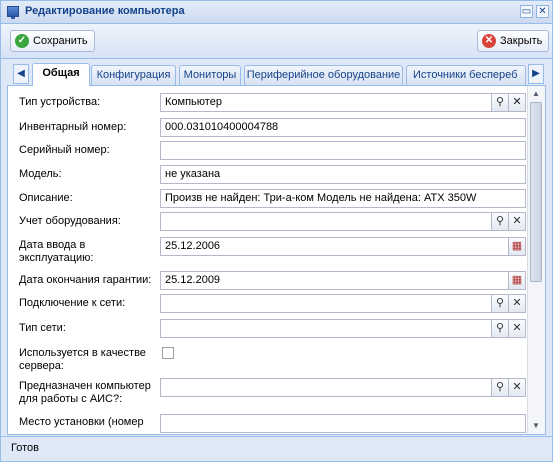 This screenshot has height=464, width=555. I want to click on scroll-thumb, so click(536, 192).